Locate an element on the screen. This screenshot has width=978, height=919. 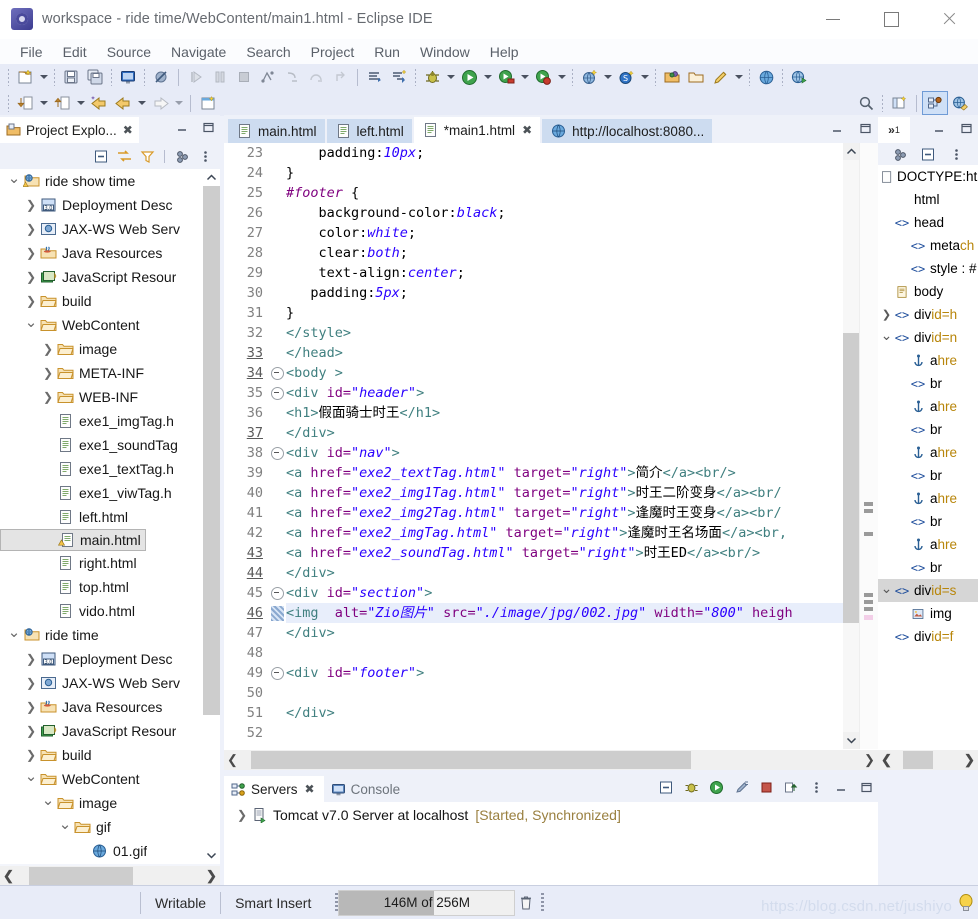
tree-item: ❯ META-INF is located at coordinates (110, 373).